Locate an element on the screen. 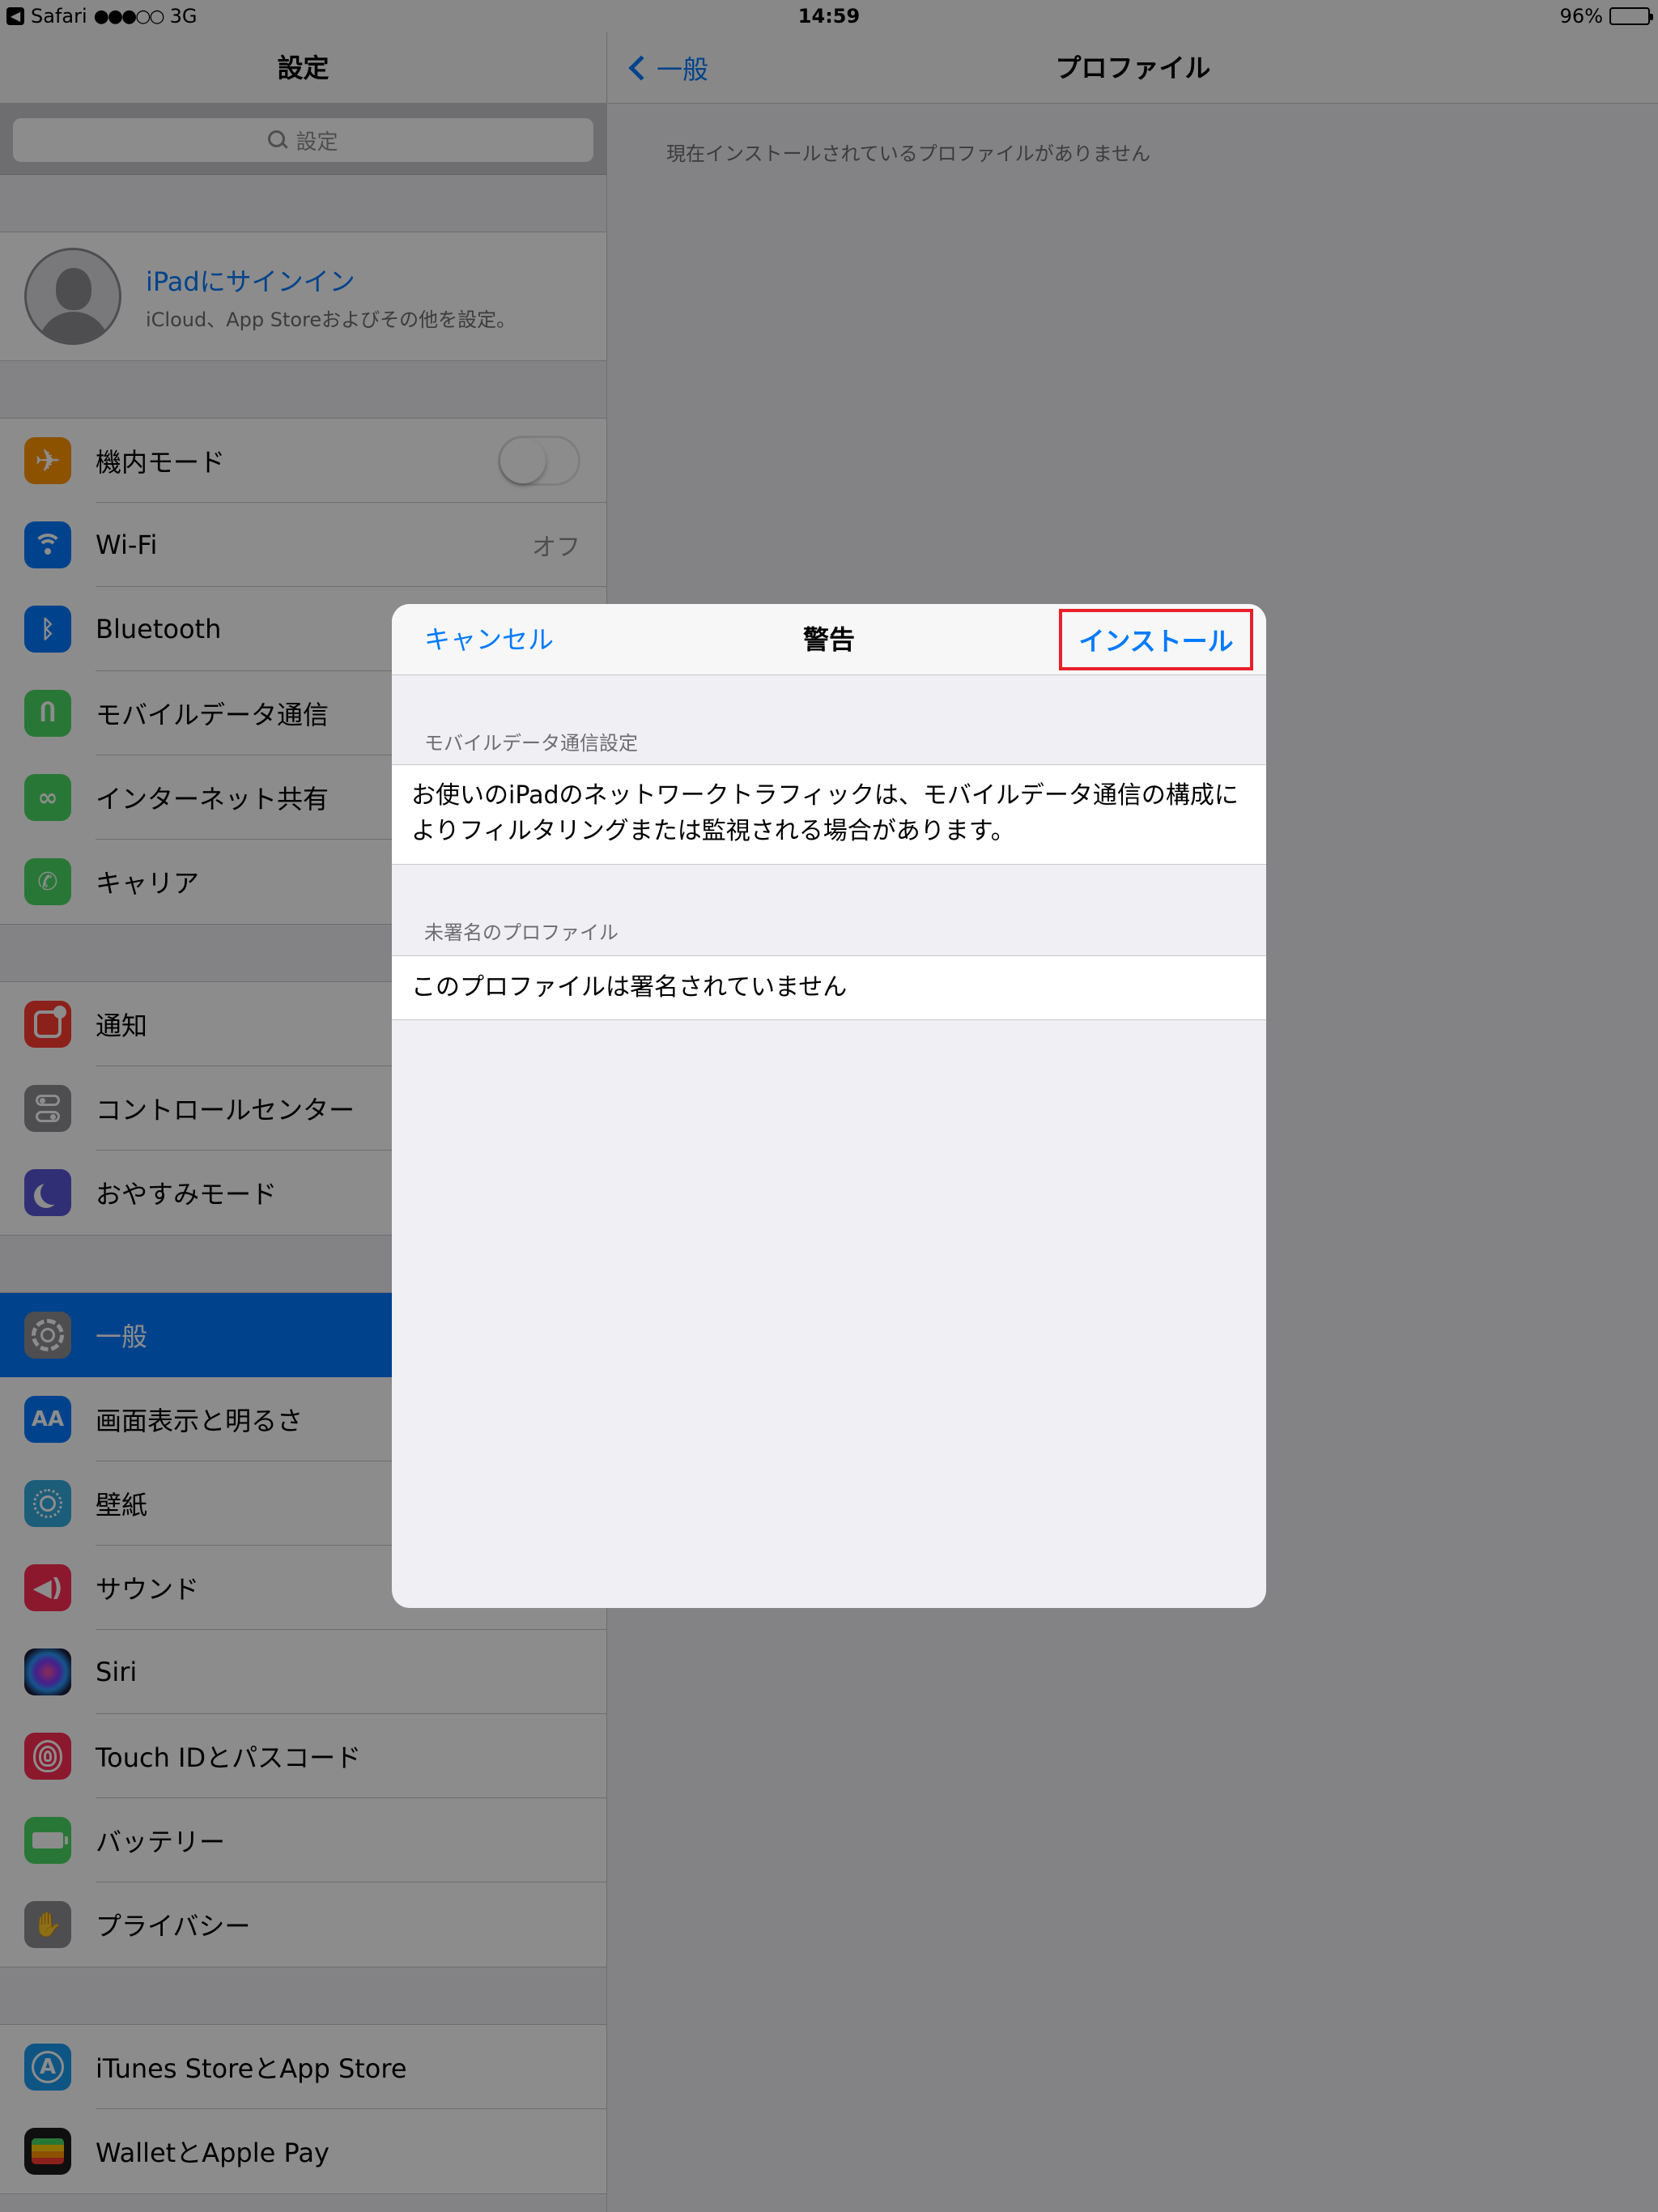 This screenshot has width=1658, height=2212. install-button: インストール is located at coordinates (1156, 640).